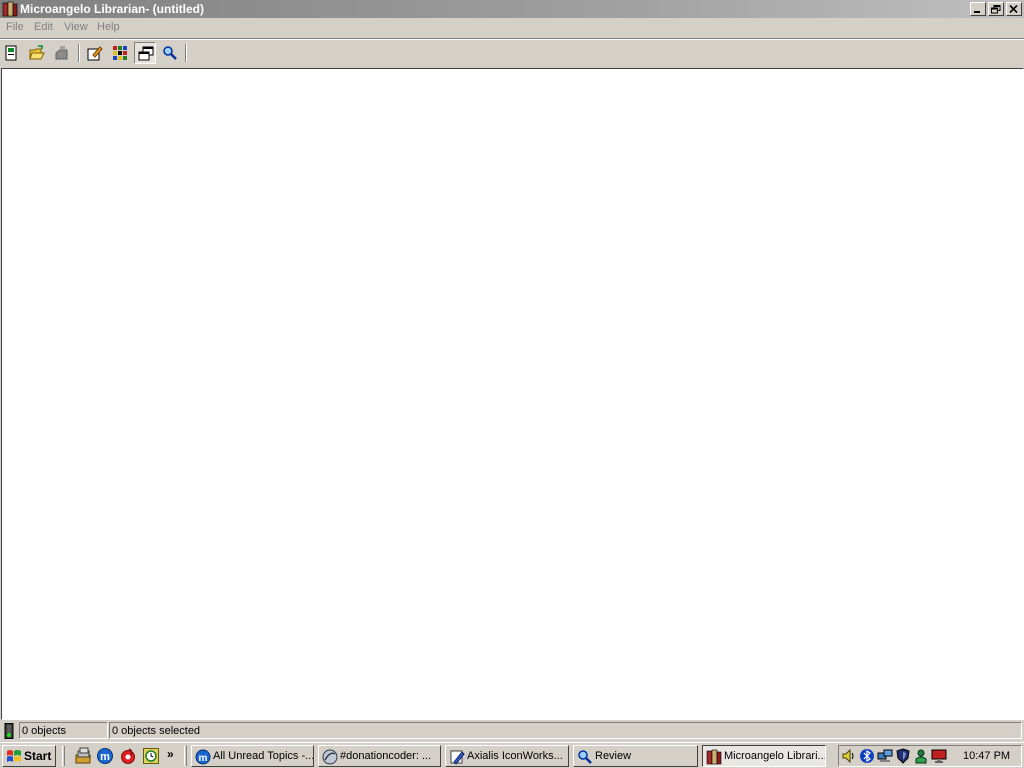 The width and height of the screenshot is (1024, 768). I want to click on quicklaunch-grip, so click(63, 756).